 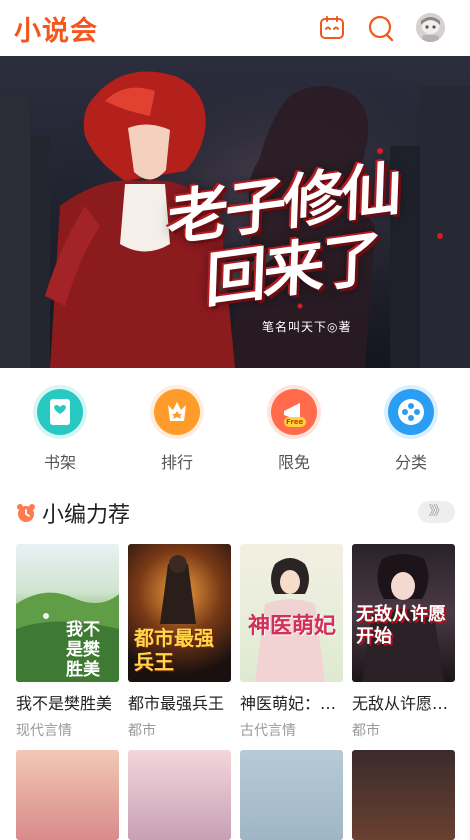 I want to click on banner-author: 笔名叫天下◎著, so click(x=307, y=327).